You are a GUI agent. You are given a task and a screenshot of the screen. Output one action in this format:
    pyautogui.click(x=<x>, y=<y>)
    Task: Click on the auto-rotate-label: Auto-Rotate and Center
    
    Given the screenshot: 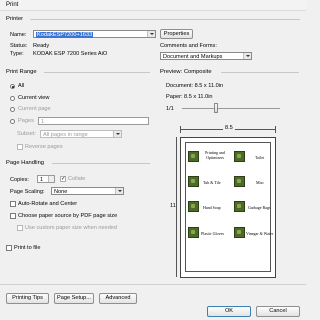 What is the action you would take?
    pyautogui.click(x=48, y=204)
    